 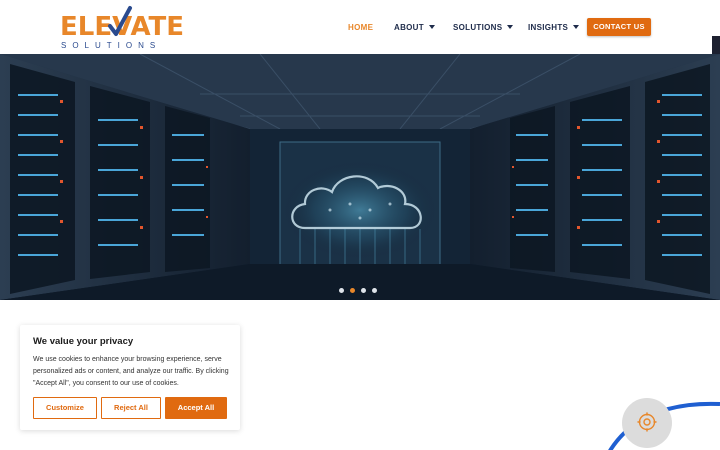 What do you see at coordinates (716, 46) in the screenshot?
I see `side-tab` at bounding box center [716, 46].